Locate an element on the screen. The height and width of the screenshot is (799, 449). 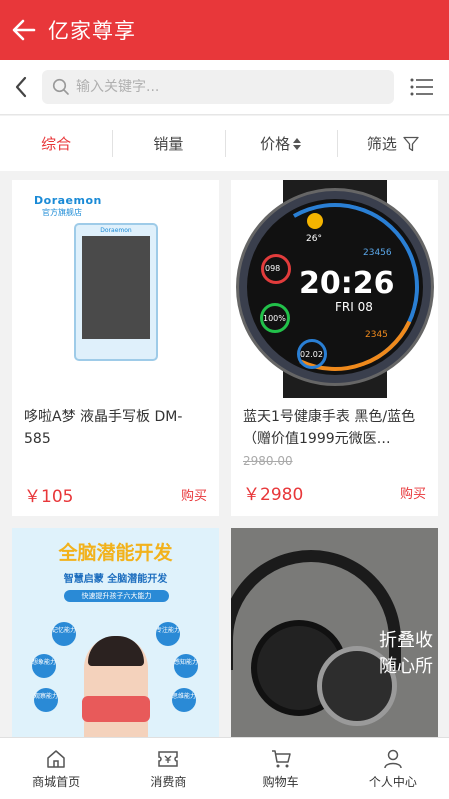
watch-date: FRI 08 is located at coordinates (354, 307).